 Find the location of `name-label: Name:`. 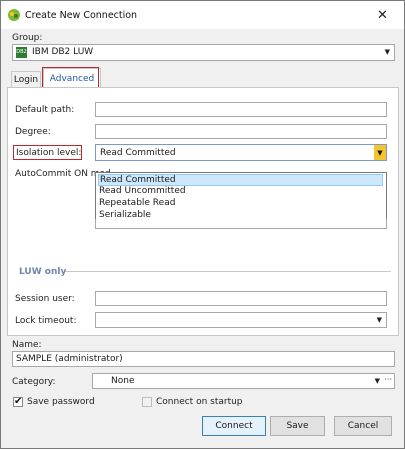

name-label: Name: is located at coordinates (27, 345).